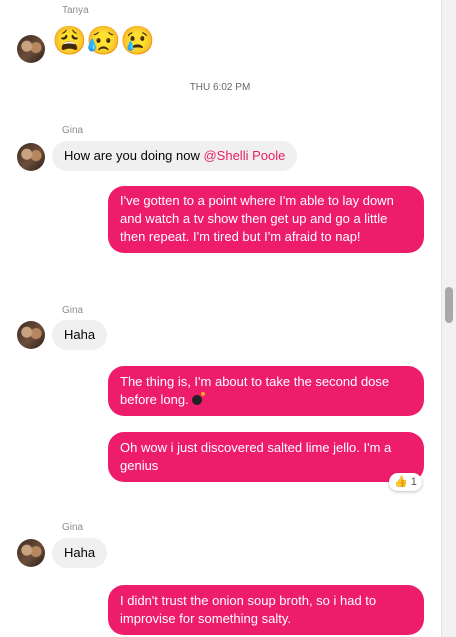  What do you see at coordinates (137, 40) in the screenshot?
I see `emoji-crying: 😢` at bounding box center [137, 40].